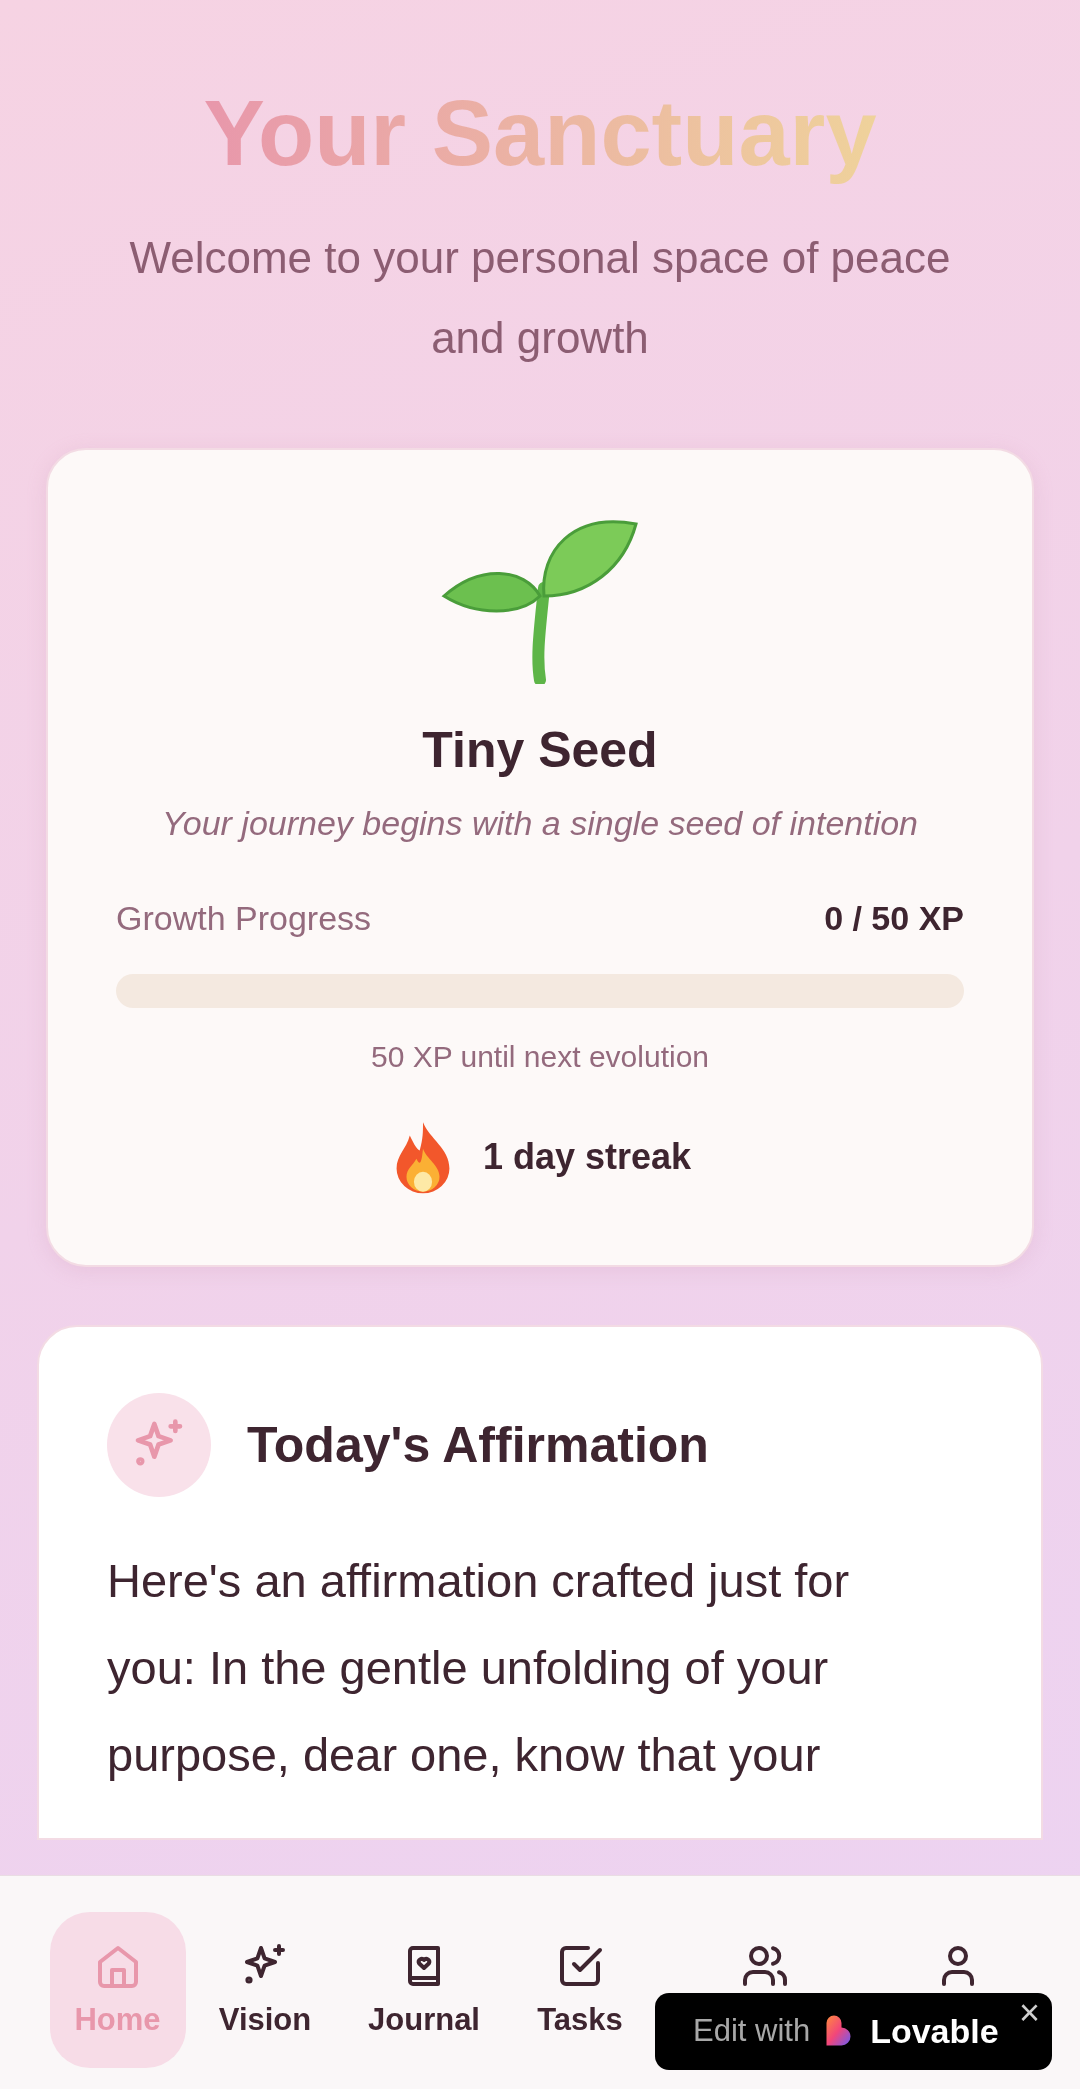  What do you see at coordinates (580, 1973) in the screenshot?
I see `nav-tab: Tasks` at bounding box center [580, 1973].